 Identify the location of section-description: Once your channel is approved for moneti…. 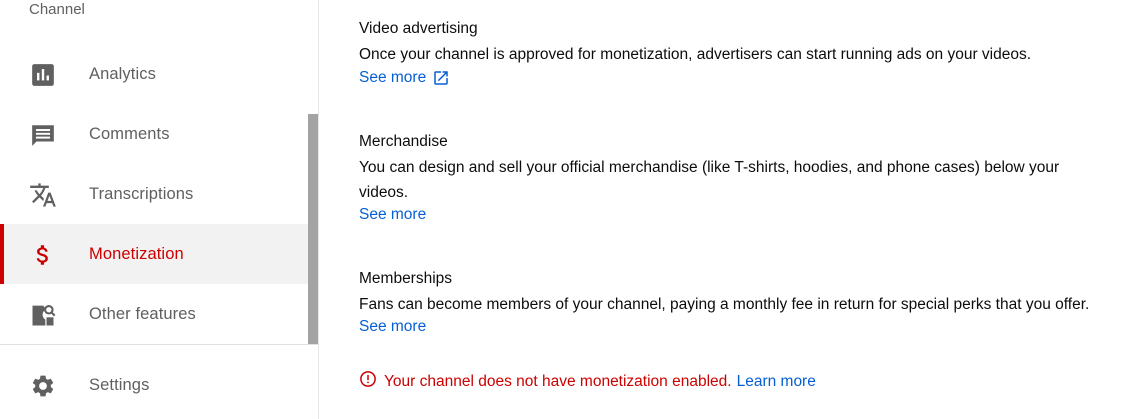
(695, 54).